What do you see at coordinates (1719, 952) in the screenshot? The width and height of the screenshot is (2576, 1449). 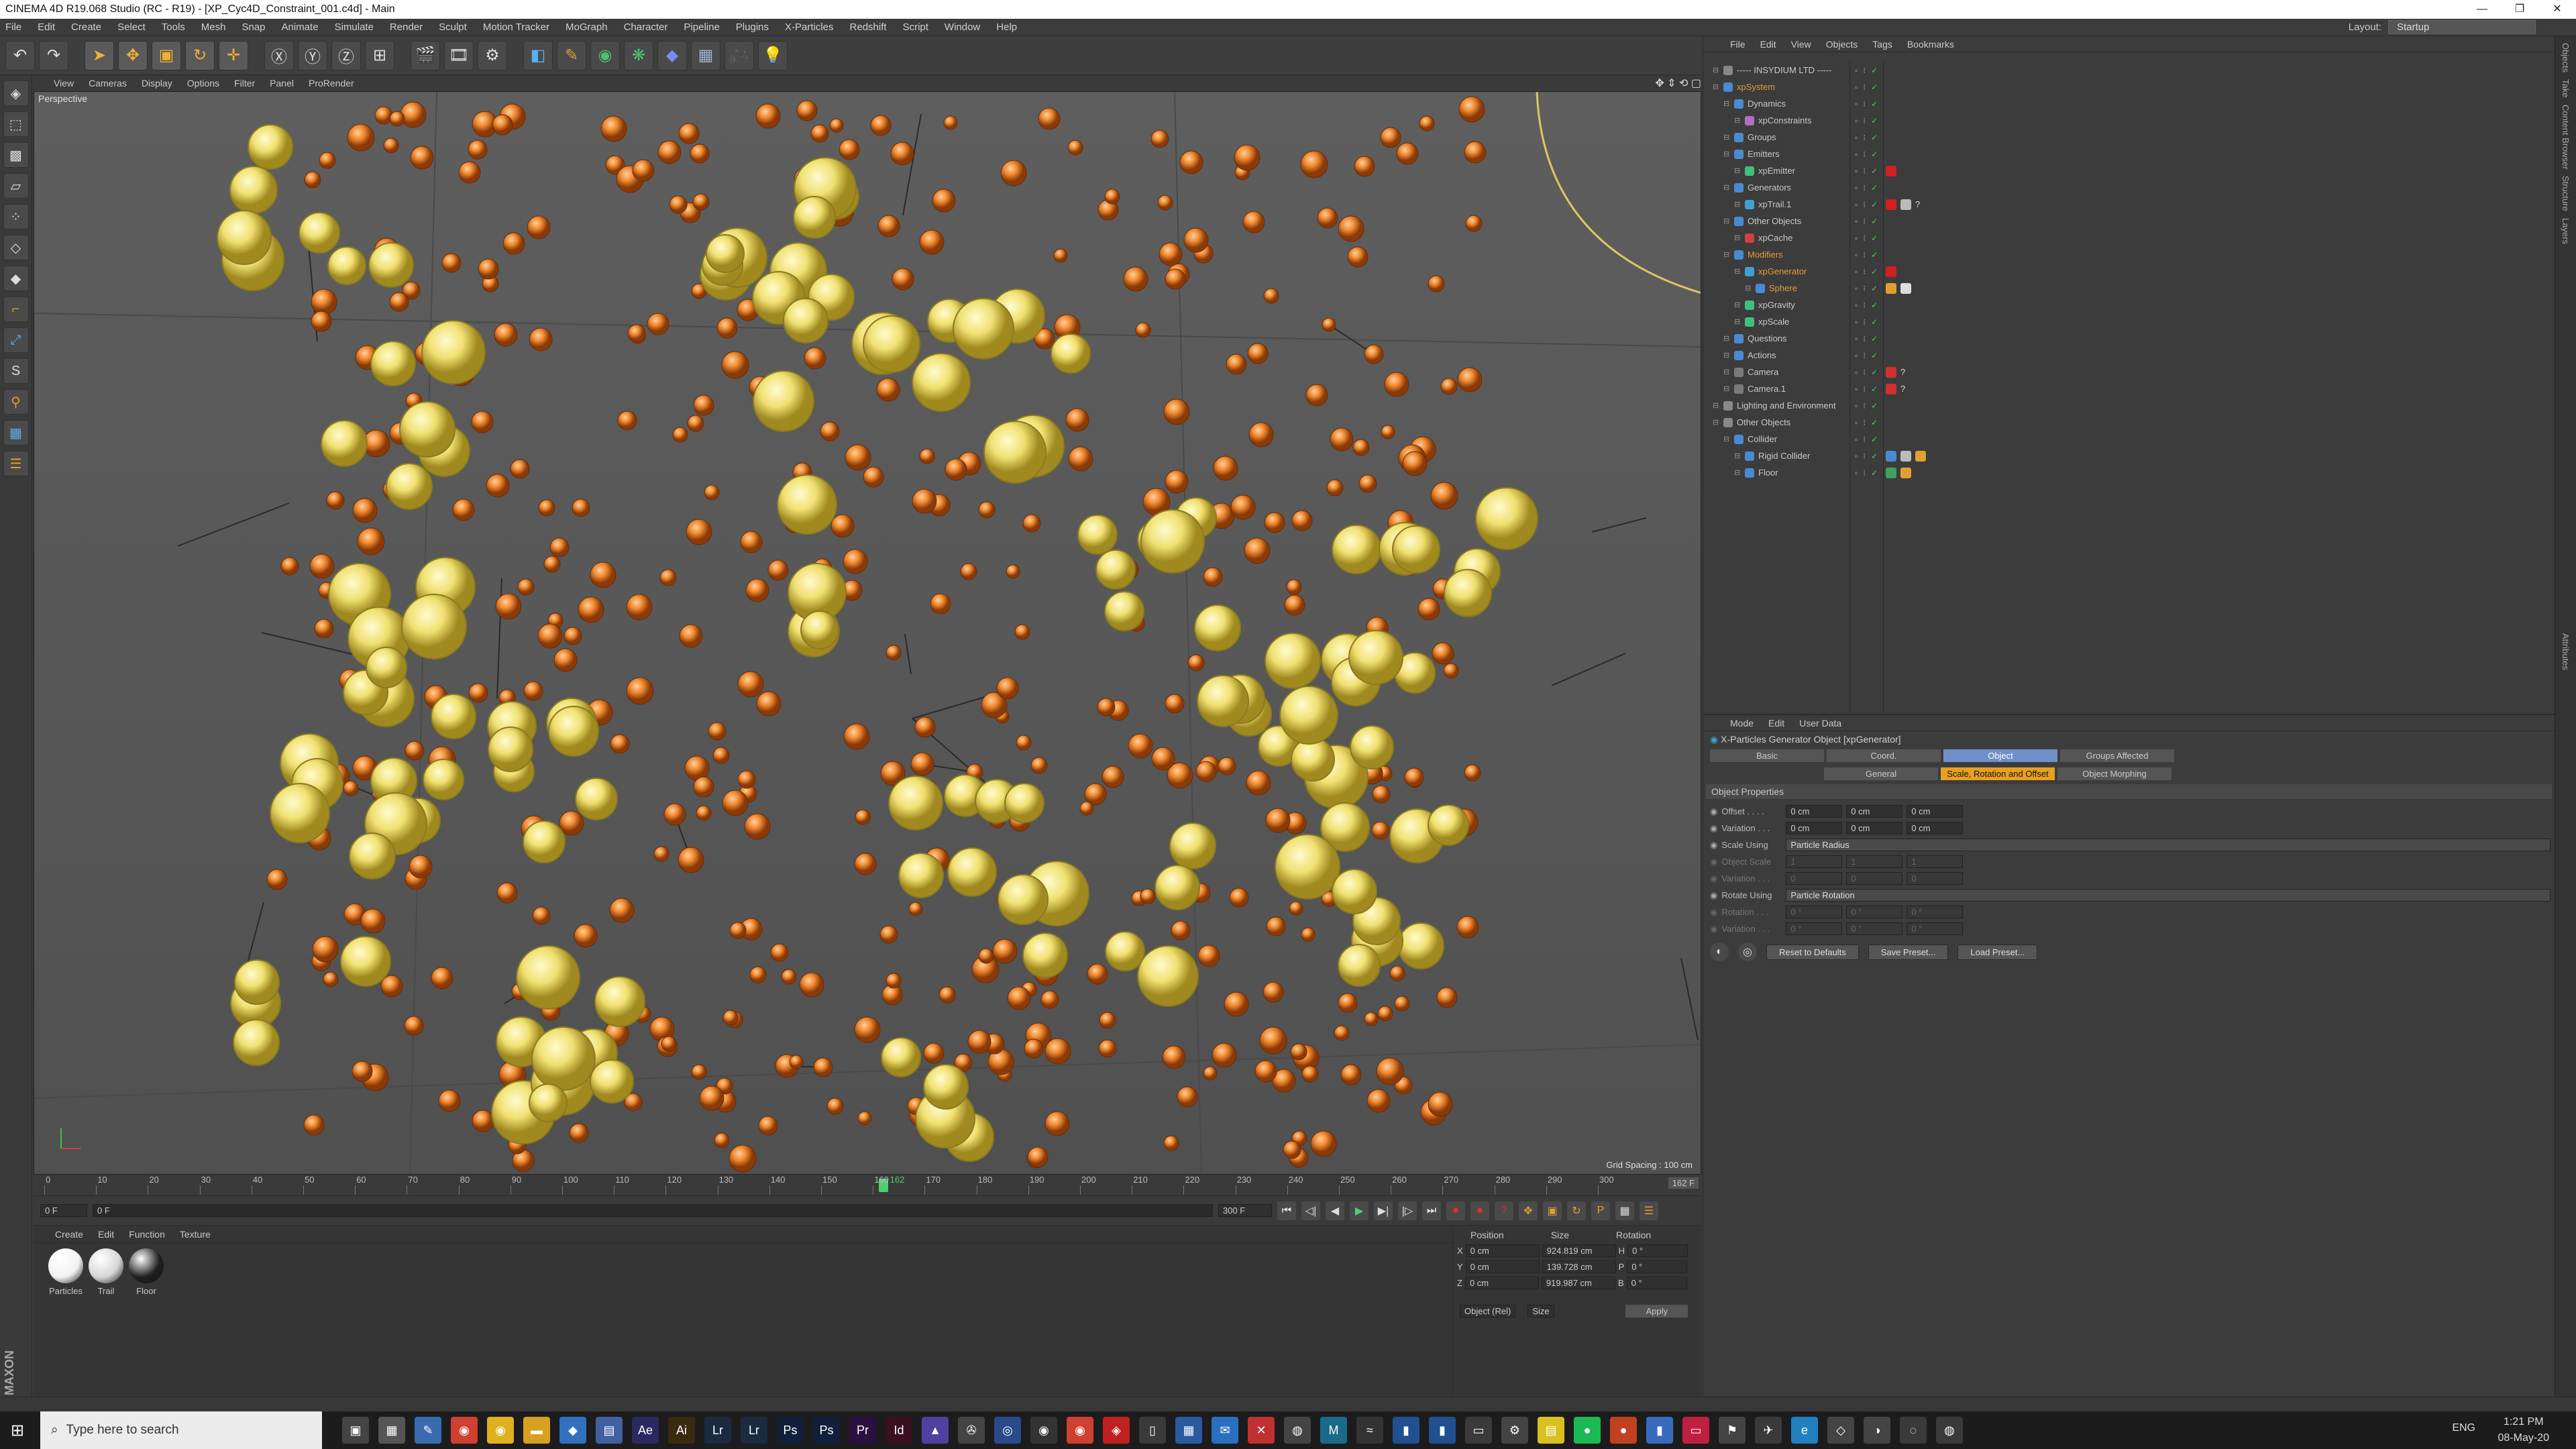 I see `preset-icon: ◐` at bounding box center [1719, 952].